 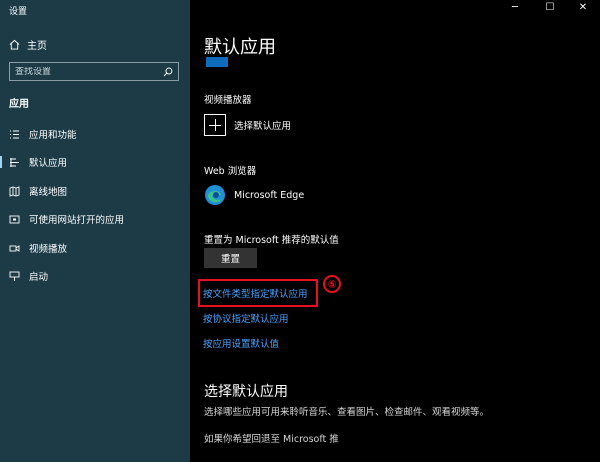 I want to click on home-label: 主页, so click(x=37, y=46).